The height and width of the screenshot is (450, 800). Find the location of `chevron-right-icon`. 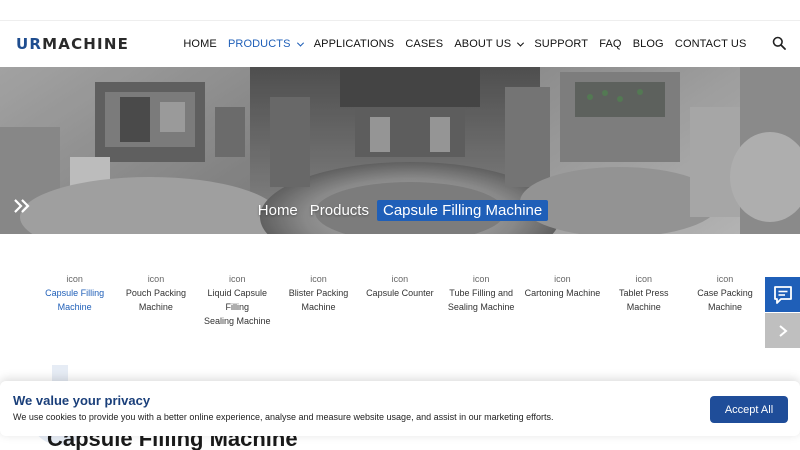

chevron-right-icon is located at coordinates (783, 330).